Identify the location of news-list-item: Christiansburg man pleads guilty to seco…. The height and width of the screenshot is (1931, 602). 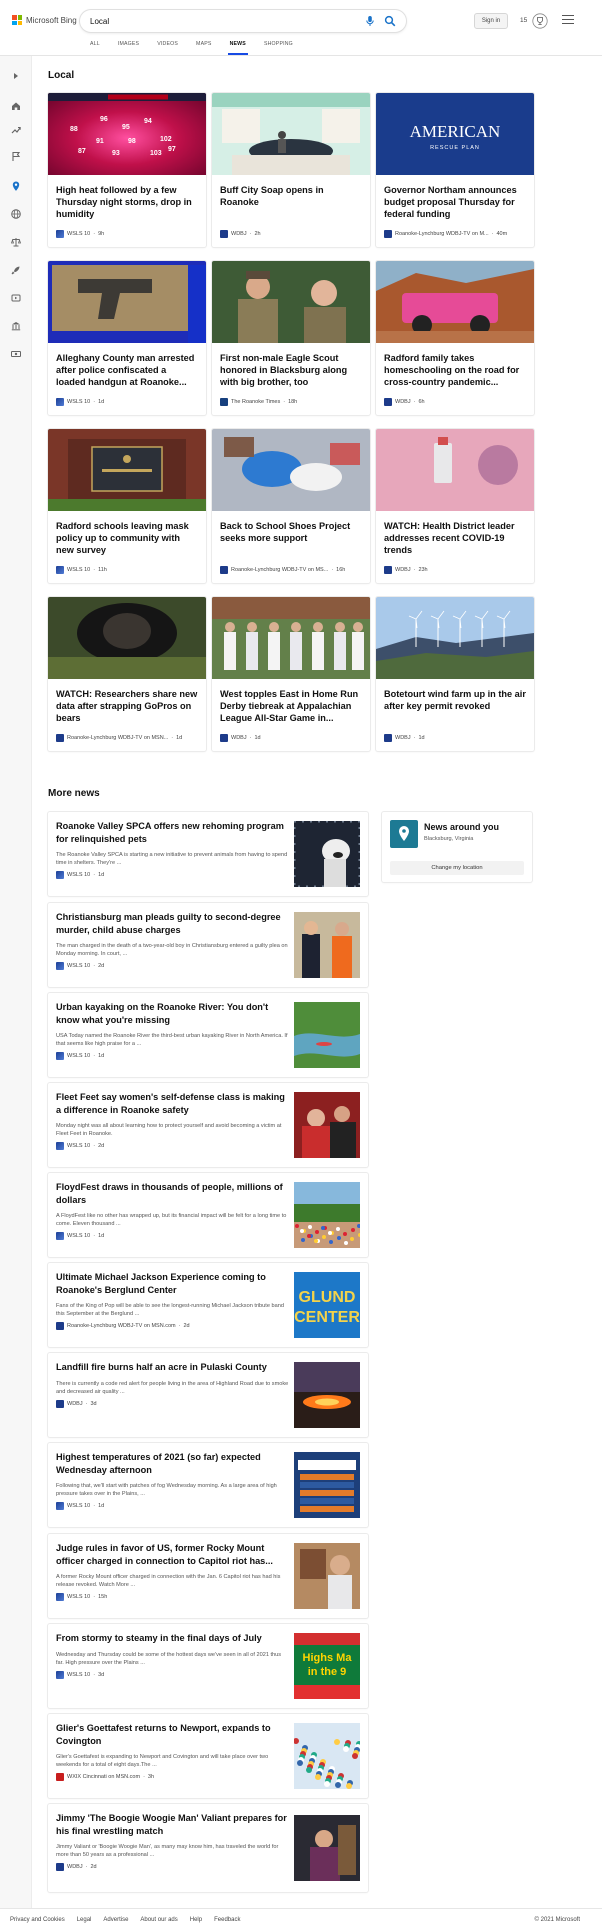
(208, 945).